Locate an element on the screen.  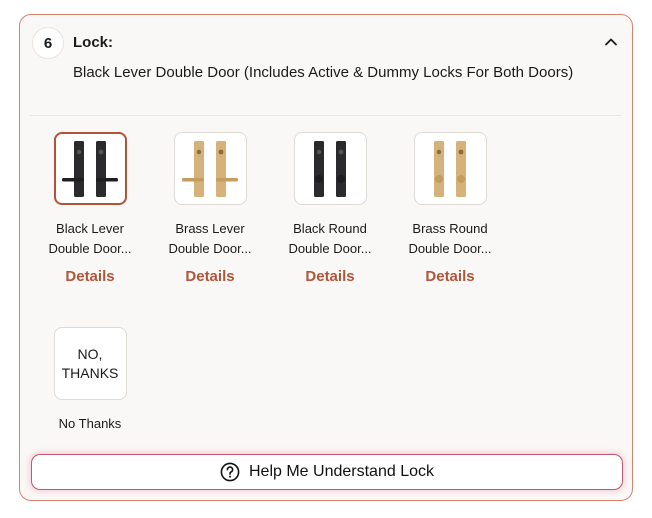
brass-lever-lock-image is located at coordinates (210, 168).